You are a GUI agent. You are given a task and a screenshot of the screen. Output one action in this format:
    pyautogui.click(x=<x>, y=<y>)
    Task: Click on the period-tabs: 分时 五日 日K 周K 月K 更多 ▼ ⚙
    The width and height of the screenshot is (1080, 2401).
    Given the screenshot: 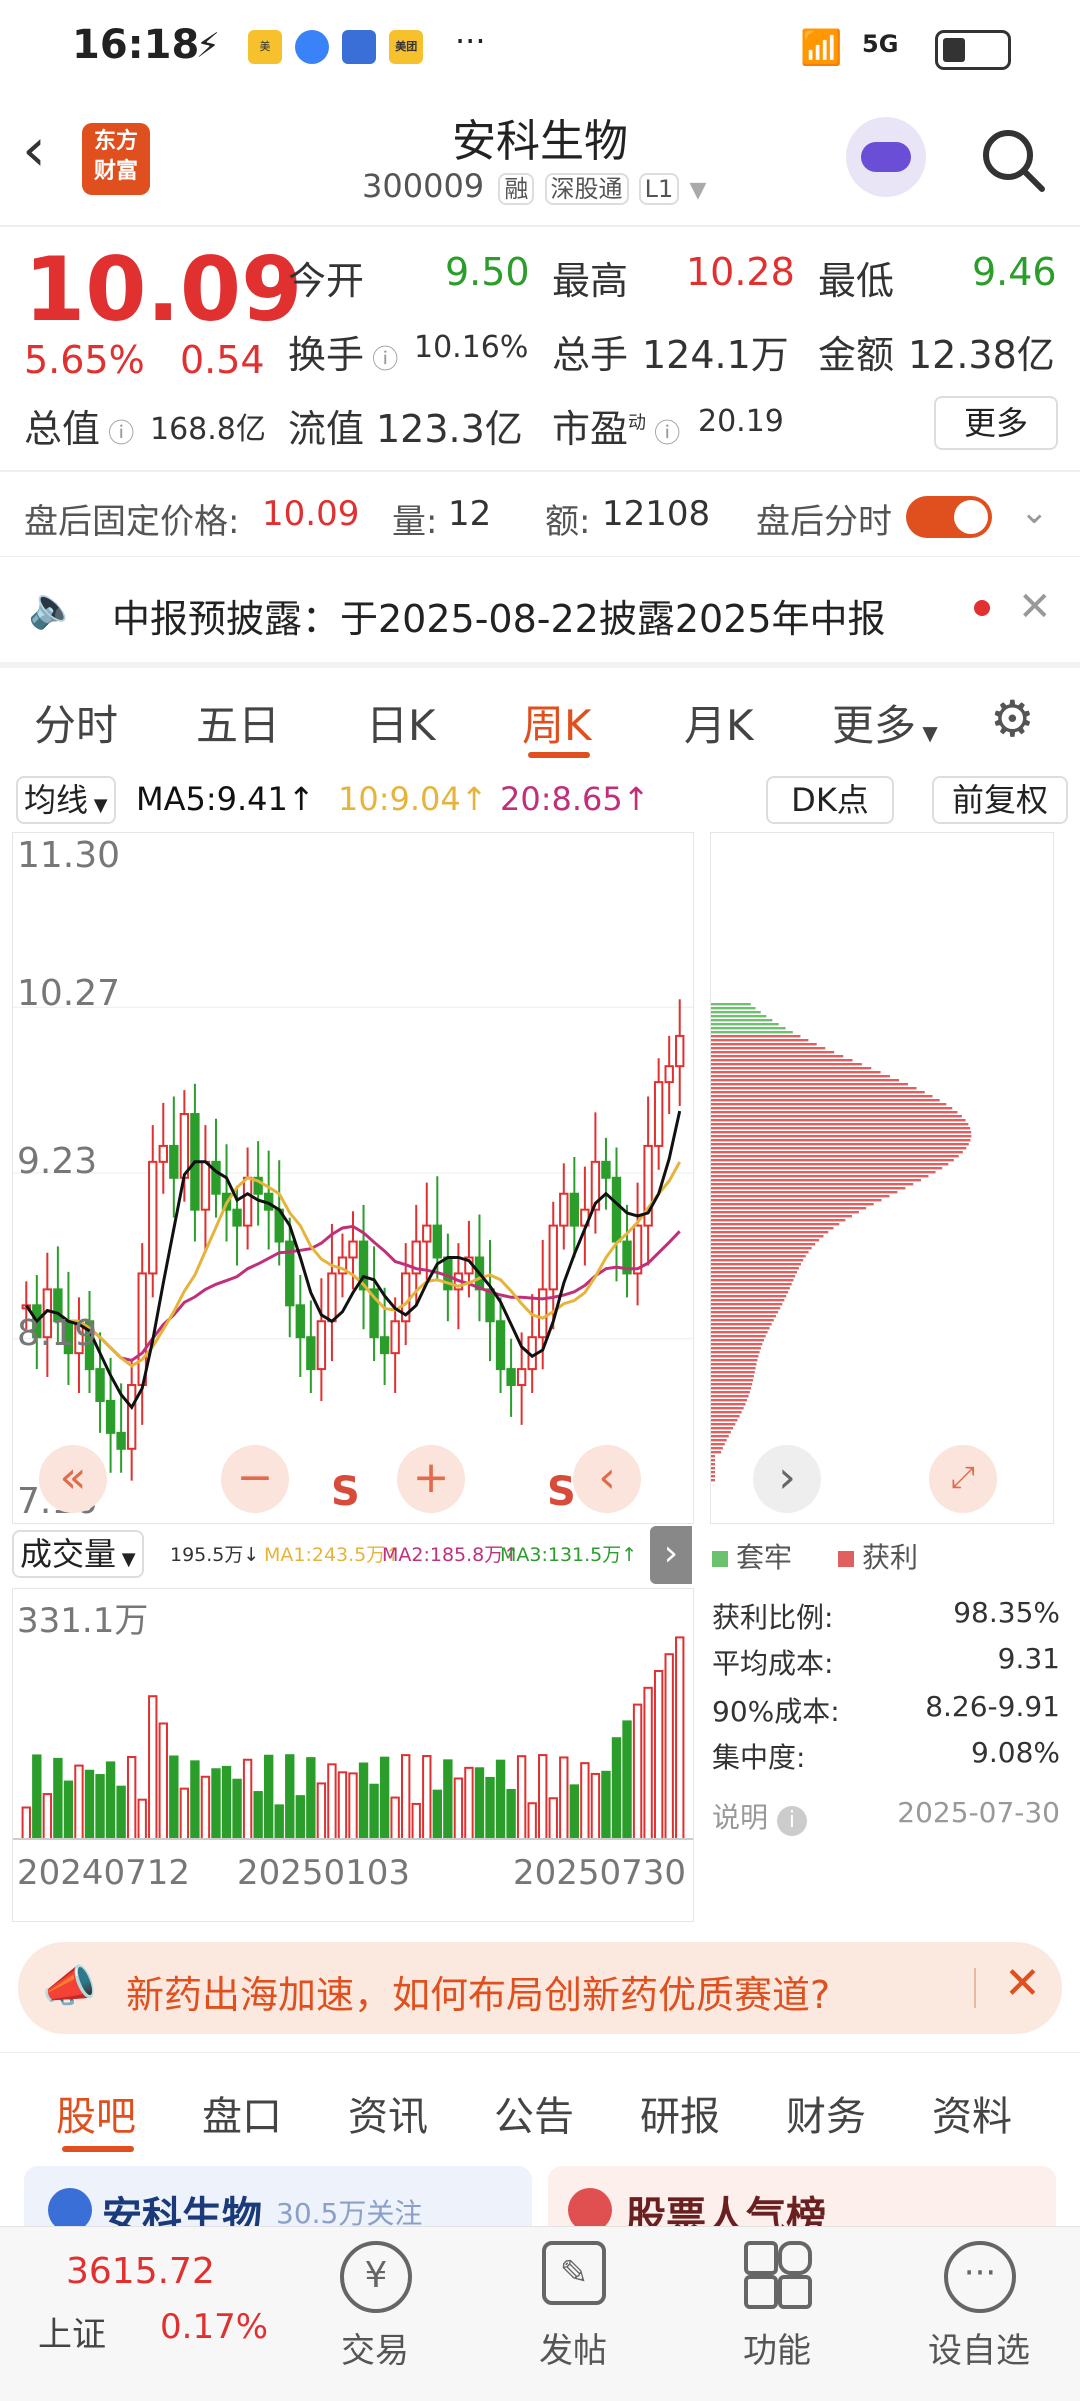 What is the action you would take?
    pyautogui.click(x=540, y=718)
    